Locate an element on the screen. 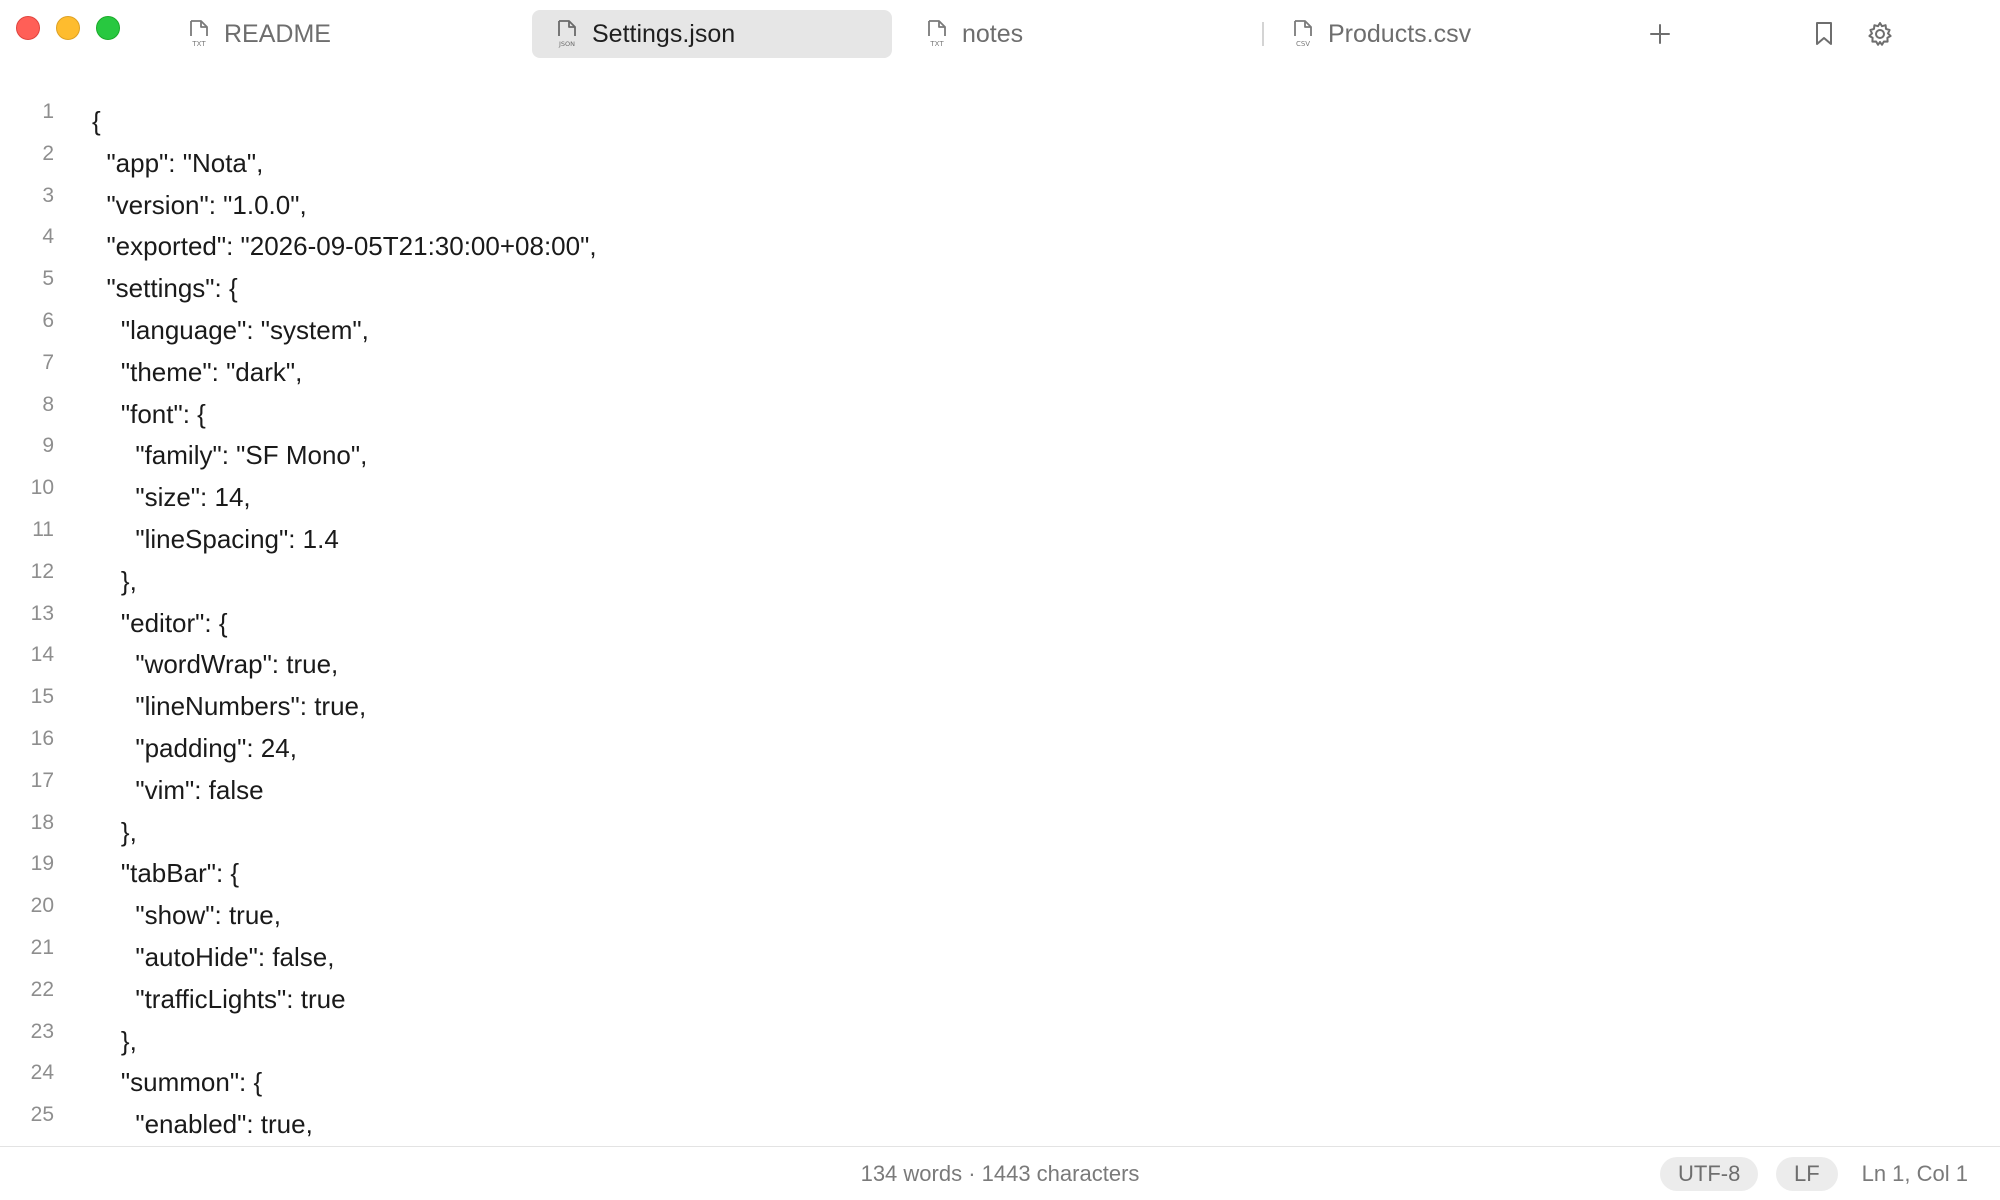 This screenshot has height=1200, width=2000. editor-line: 23 }, is located at coordinates (1000, 1037).